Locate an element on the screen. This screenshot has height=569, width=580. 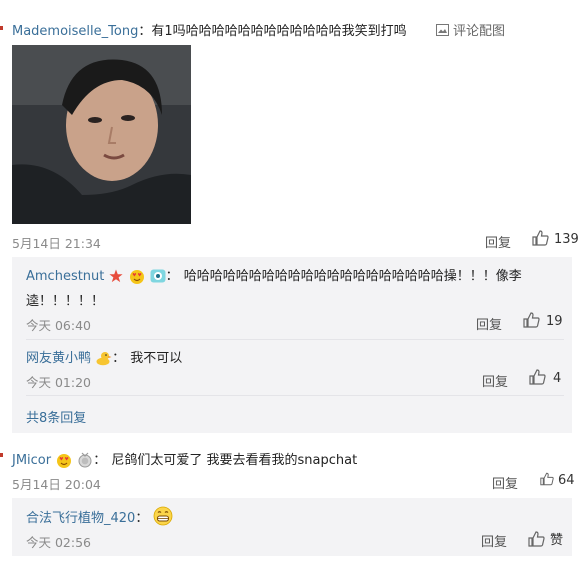
username: Mademoiselle_Tong is located at coordinates (75, 31).